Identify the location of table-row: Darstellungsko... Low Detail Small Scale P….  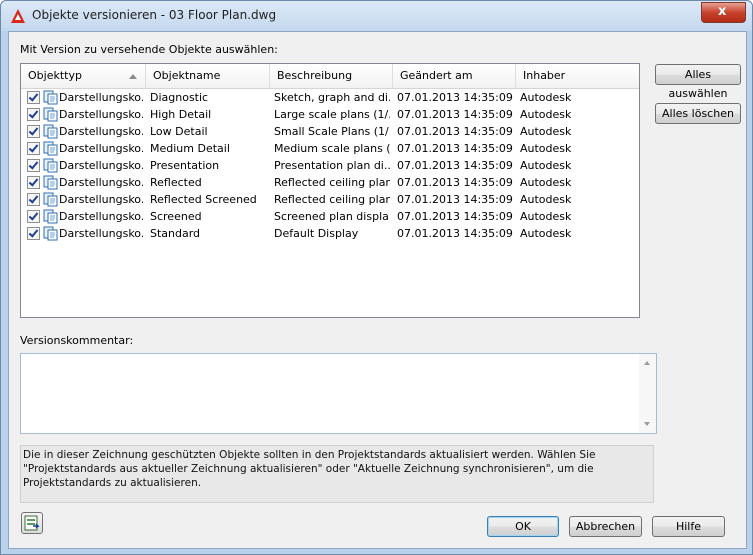
(330, 131).